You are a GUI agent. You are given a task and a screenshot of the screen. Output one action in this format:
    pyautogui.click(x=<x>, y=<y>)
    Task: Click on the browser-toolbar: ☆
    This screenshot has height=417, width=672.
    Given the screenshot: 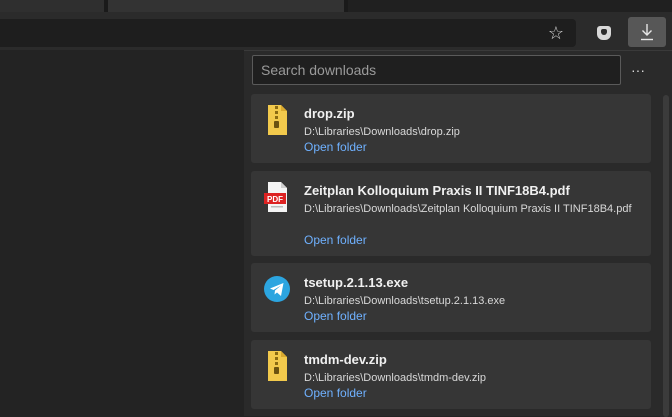 What is the action you would take?
    pyautogui.click(x=336, y=31)
    